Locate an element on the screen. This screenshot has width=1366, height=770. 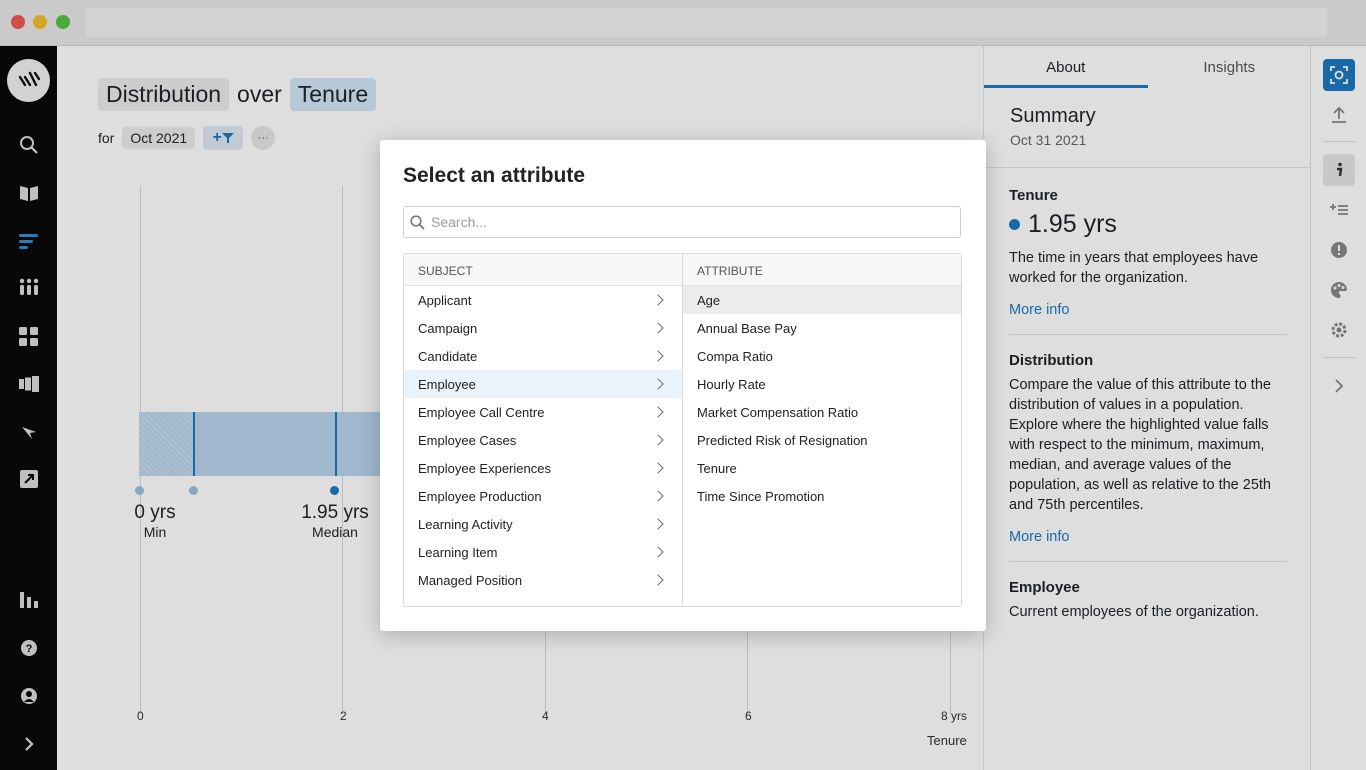
subject-item: Employee Call Centre is located at coordinates (543, 412).